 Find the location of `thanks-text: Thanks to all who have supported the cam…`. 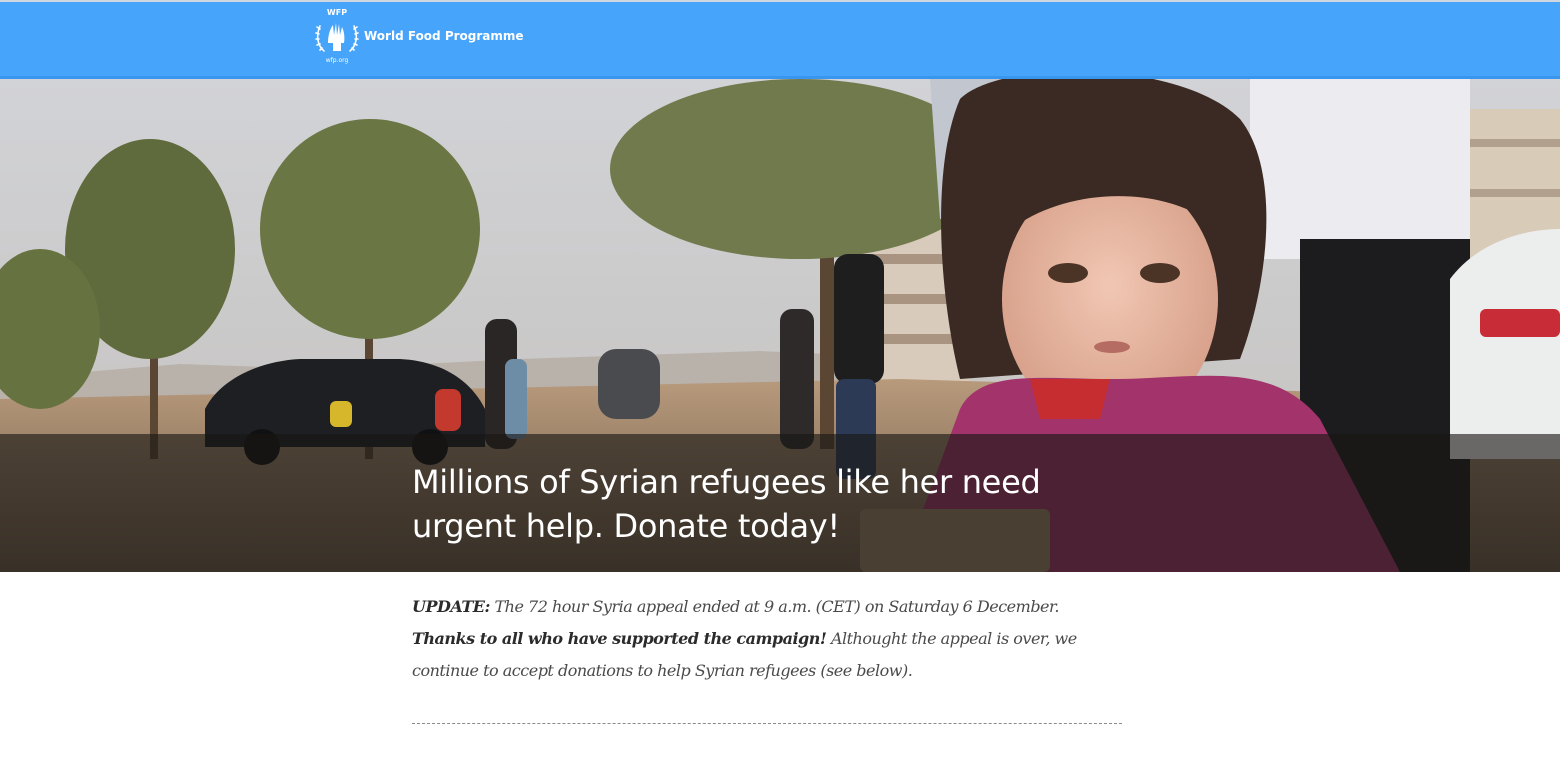

thanks-text: Thanks to all who have supported the cam… is located at coordinates (619, 638).